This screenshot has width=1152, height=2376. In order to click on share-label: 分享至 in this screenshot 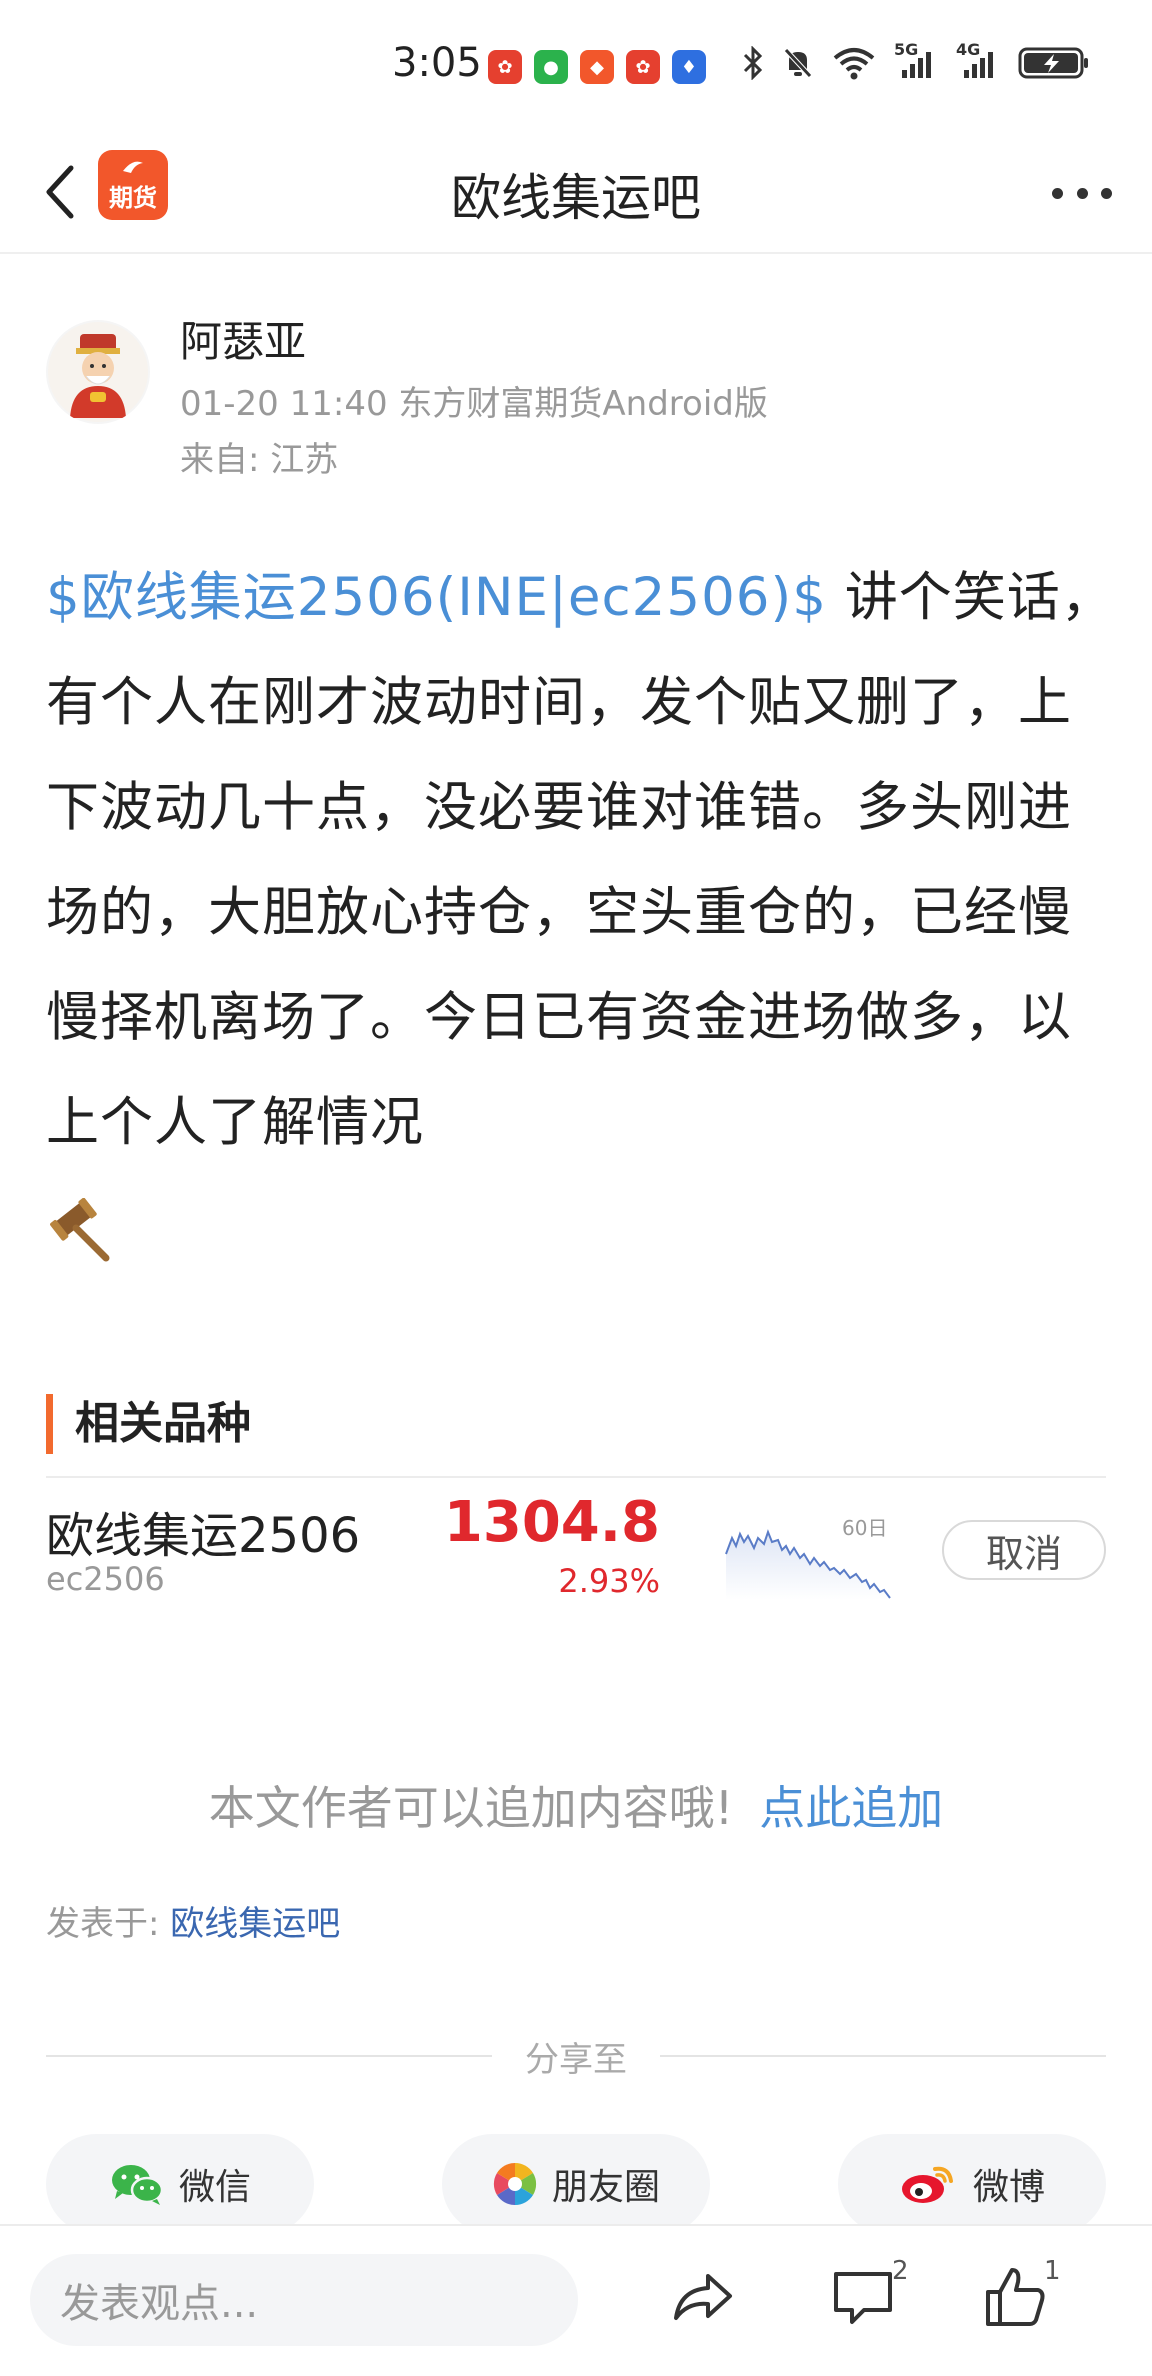, I will do `click(576, 2060)`.